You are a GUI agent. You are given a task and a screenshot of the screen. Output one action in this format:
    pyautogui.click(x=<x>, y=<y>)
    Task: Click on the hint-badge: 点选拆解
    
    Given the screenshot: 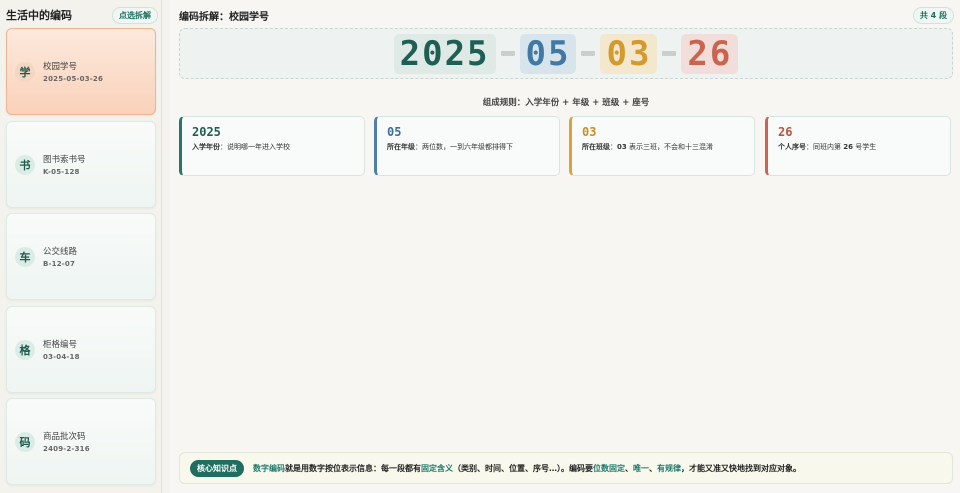 What is the action you would take?
    pyautogui.click(x=135, y=15)
    